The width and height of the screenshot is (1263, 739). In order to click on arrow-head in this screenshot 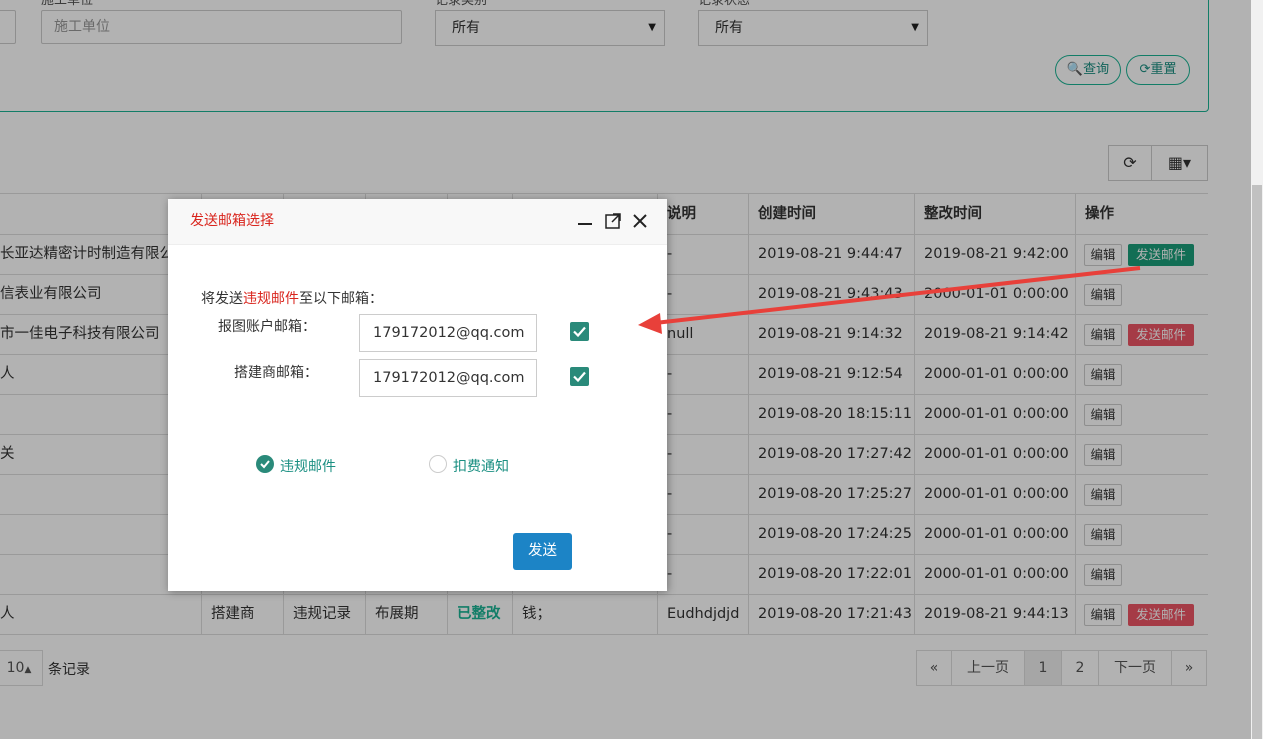, I will do `click(650, 323)`.